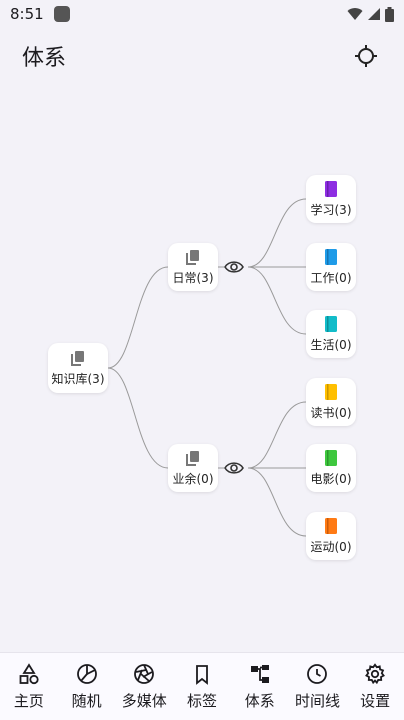 The width and height of the screenshot is (404, 720). I want to click on bookmark-icon, so click(202, 674).